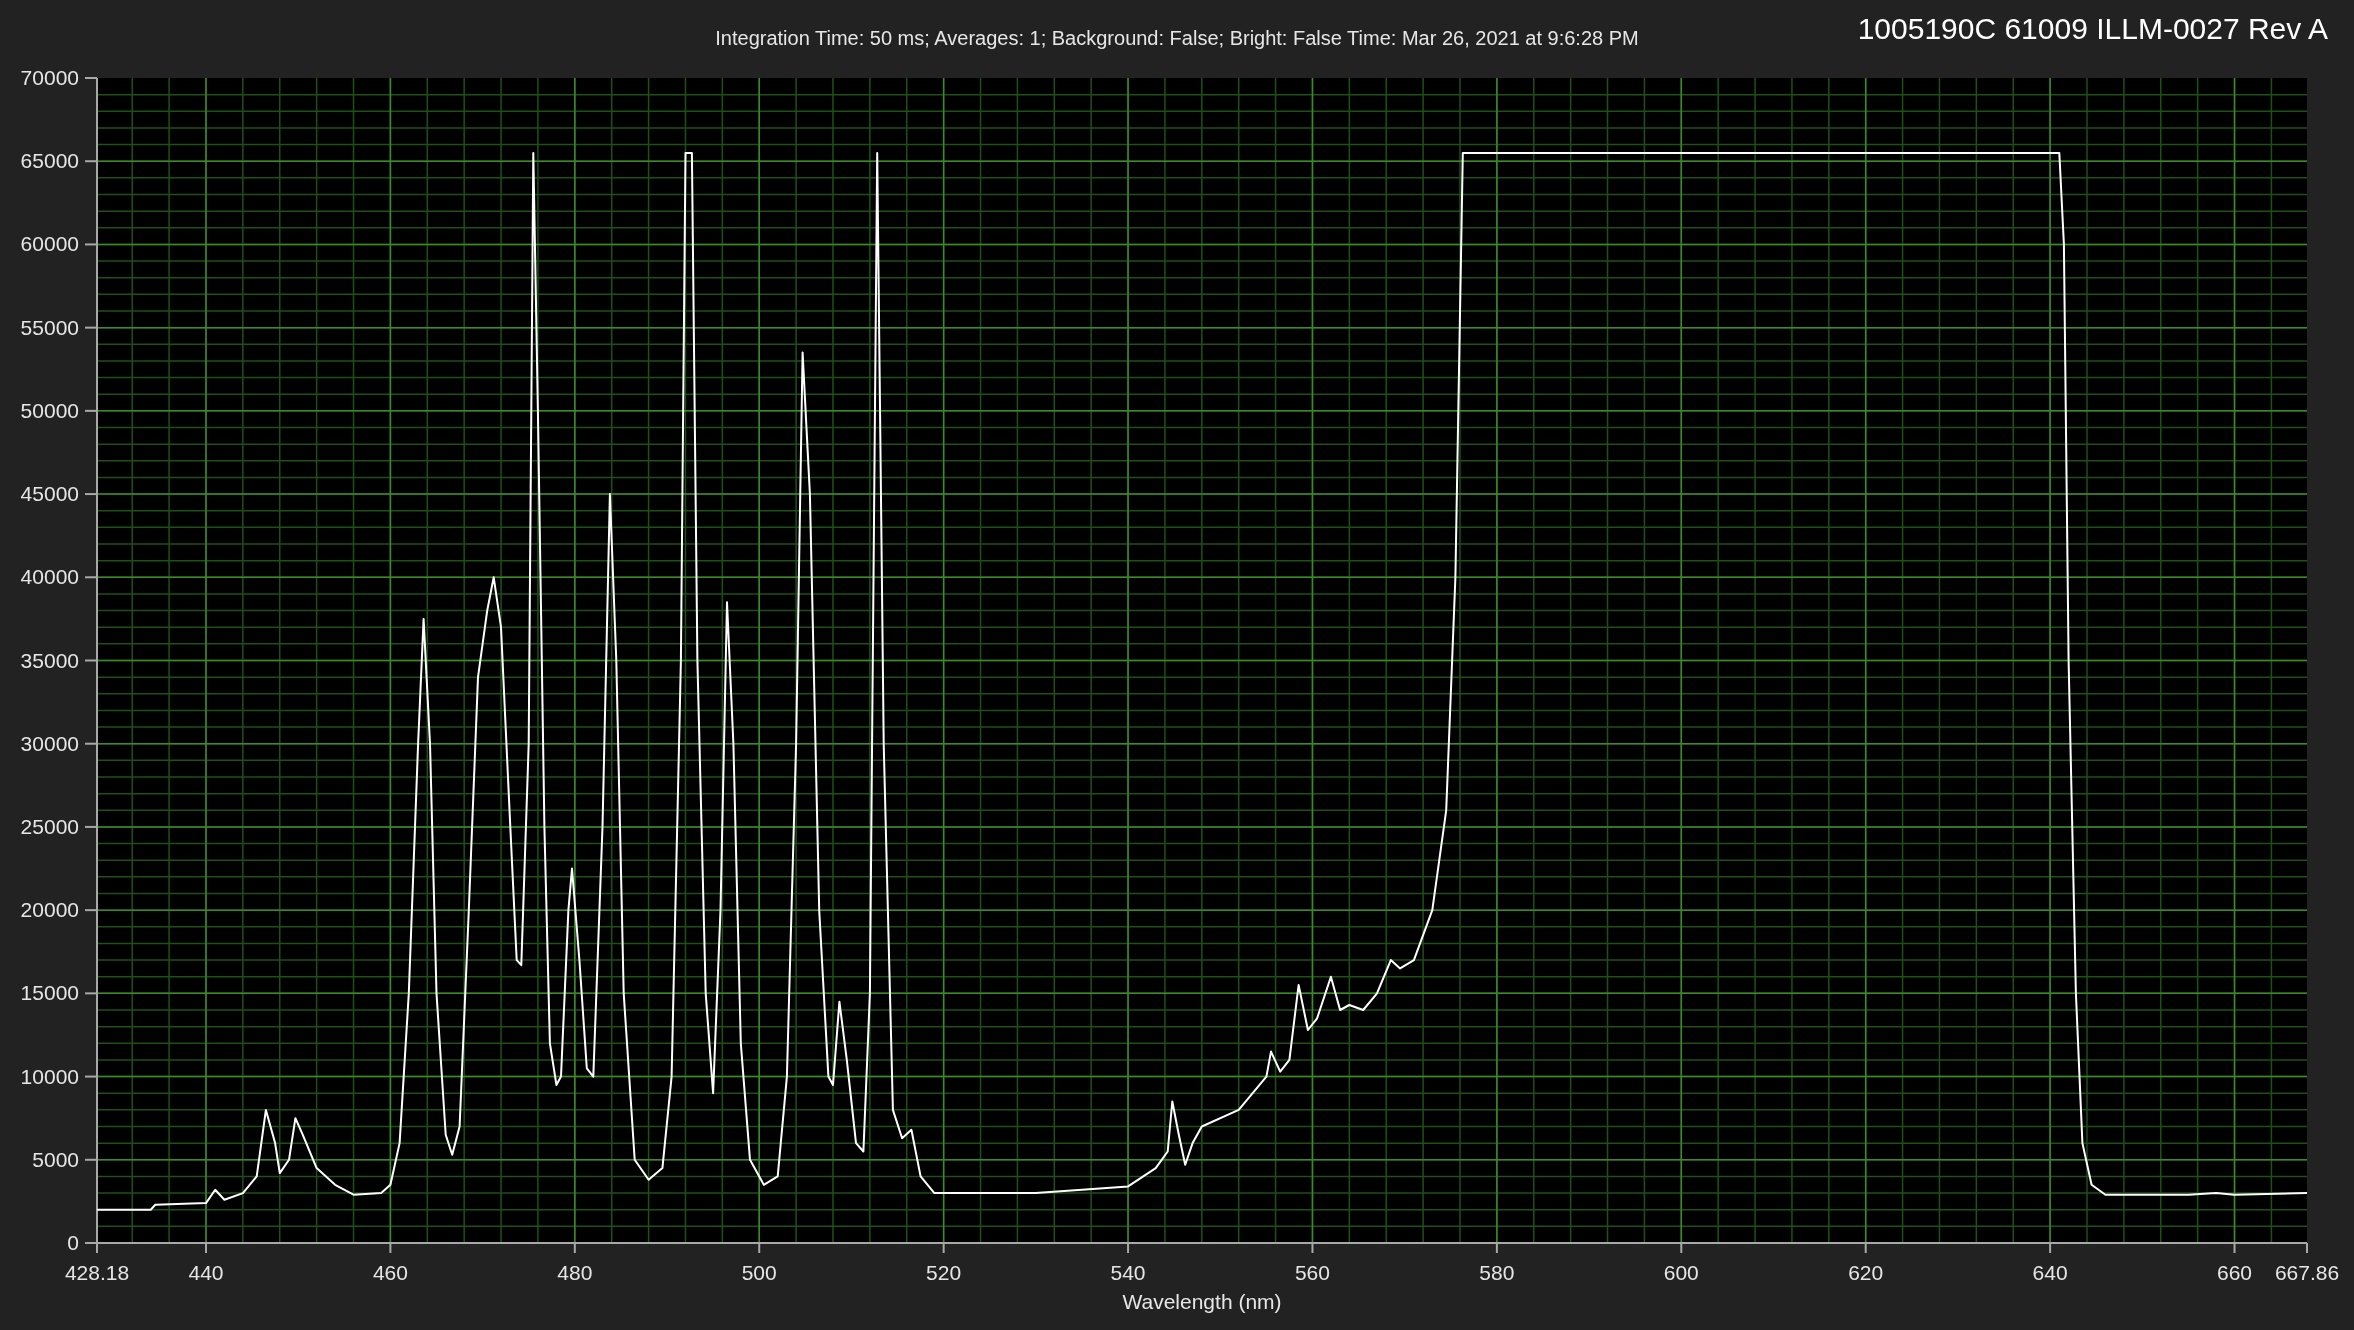 The image size is (2354, 1330). I want to click on x-axis-title: Wavelength (nm), so click(1202, 1301).